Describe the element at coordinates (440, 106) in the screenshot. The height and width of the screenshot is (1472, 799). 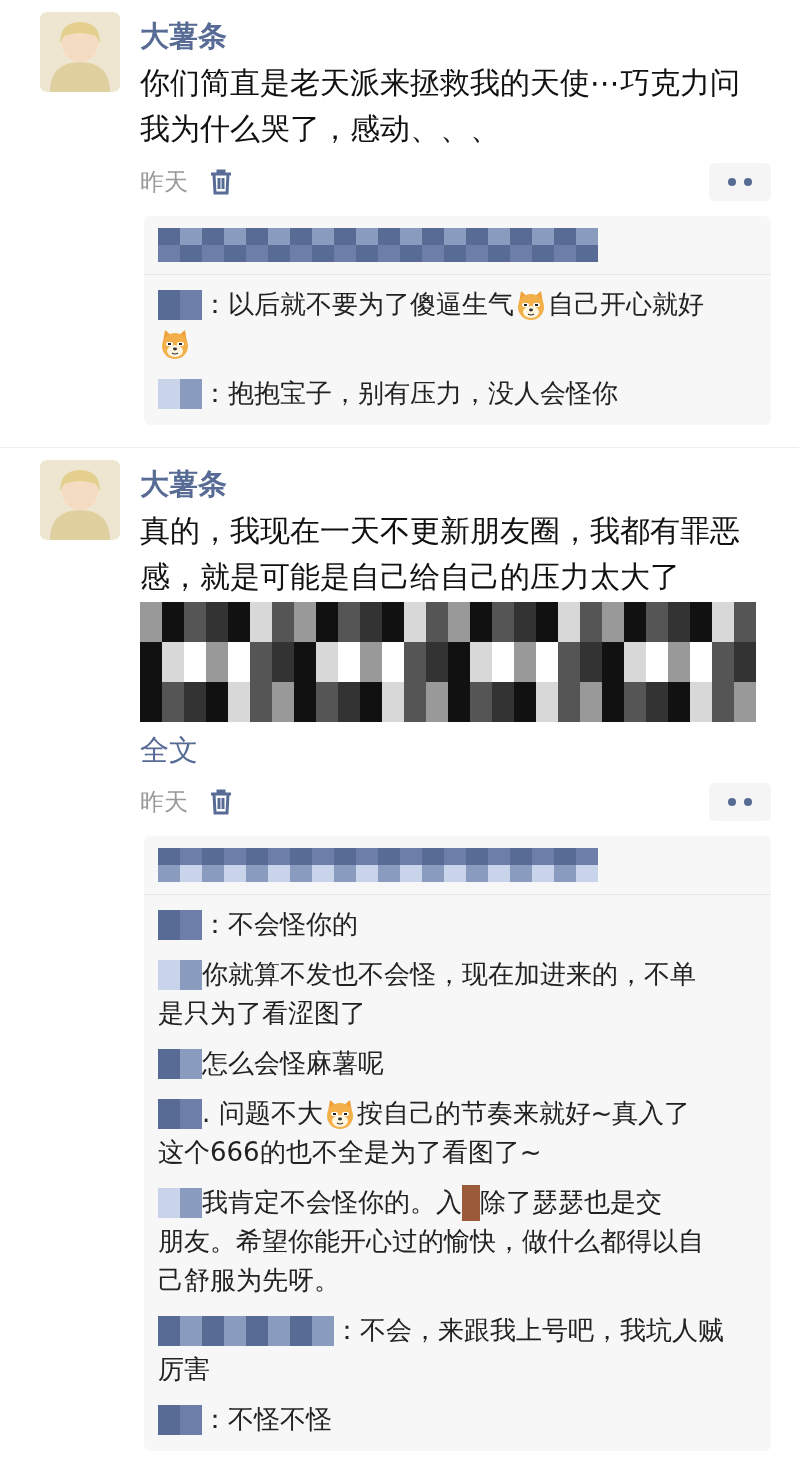
I see `post-text: 你们简直是老天派来拯救我的天使⋯巧克力问我为什么哭了，感动、、、` at that location.